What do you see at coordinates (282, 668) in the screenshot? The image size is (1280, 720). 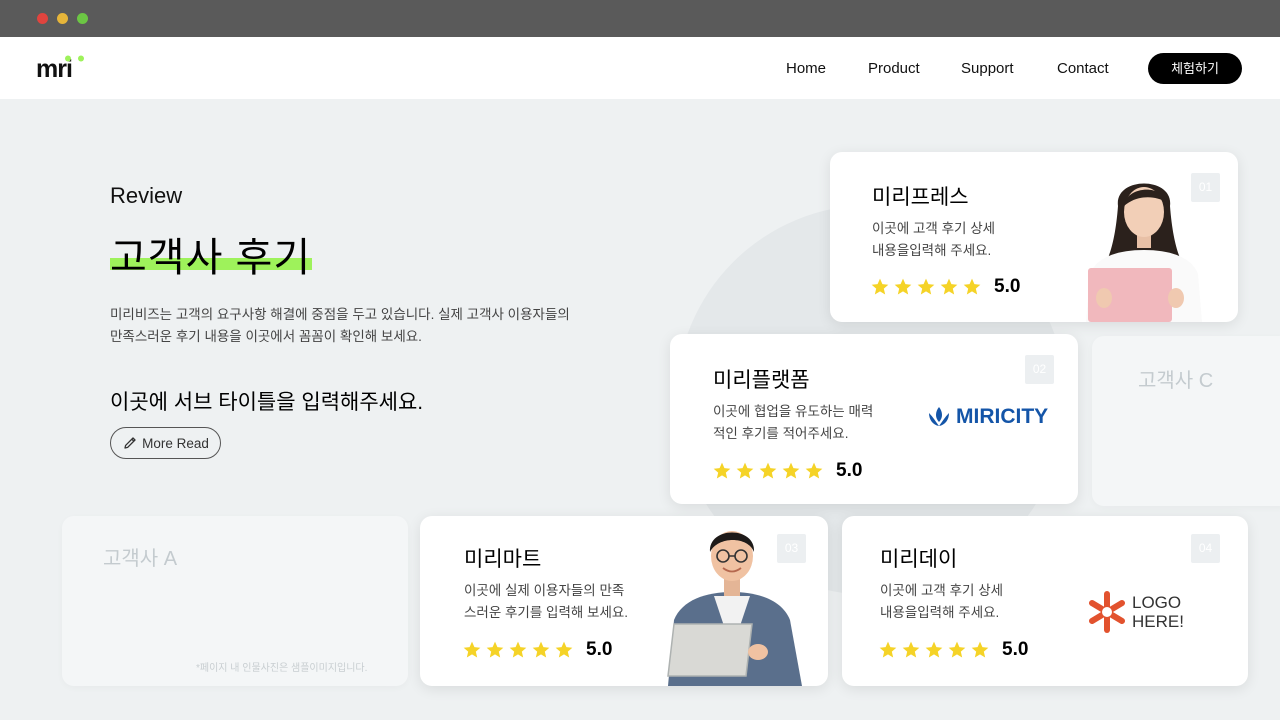 I see `photo-disclaimer: *페이지 내 인물사진은 샘플이미지입니다.` at bounding box center [282, 668].